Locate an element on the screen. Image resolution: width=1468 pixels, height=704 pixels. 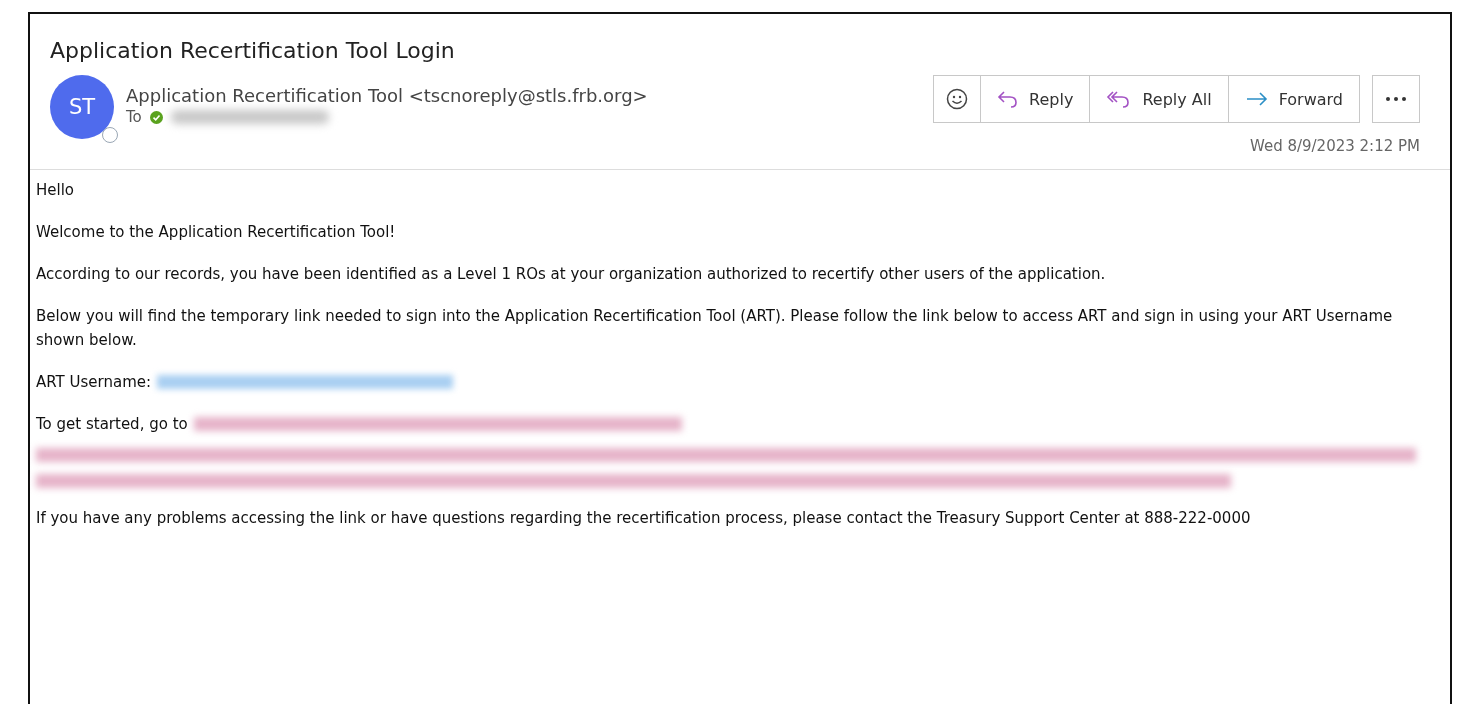
reply-icon is located at coordinates (1008, 99).